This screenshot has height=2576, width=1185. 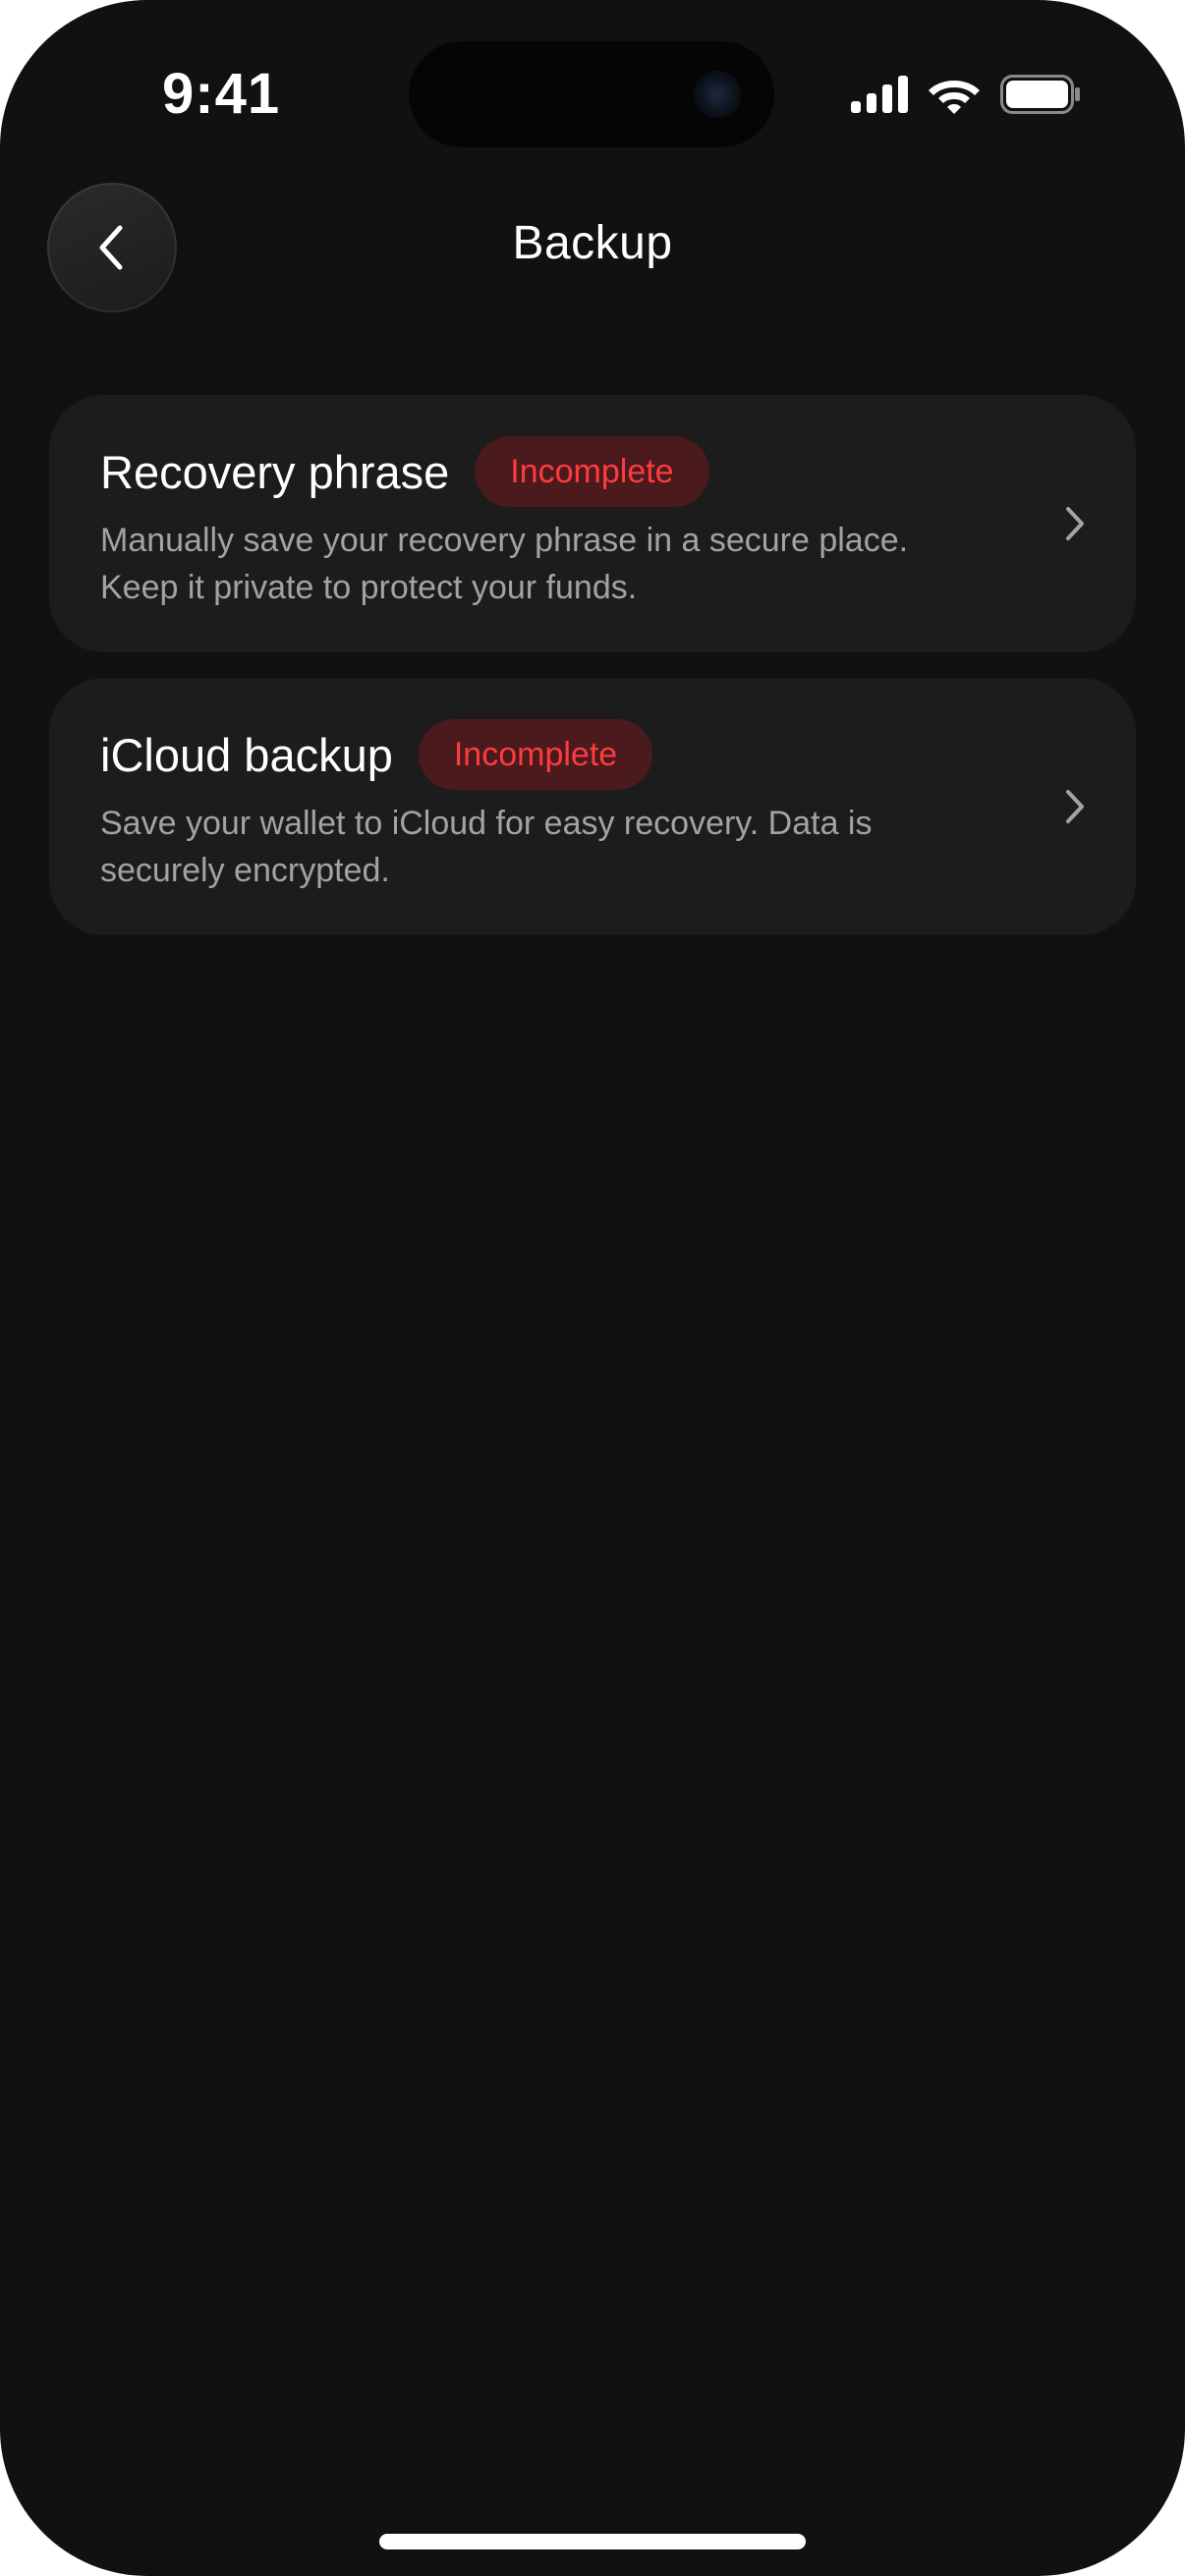 What do you see at coordinates (880, 94) in the screenshot?
I see `cellular-signal-icon` at bounding box center [880, 94].